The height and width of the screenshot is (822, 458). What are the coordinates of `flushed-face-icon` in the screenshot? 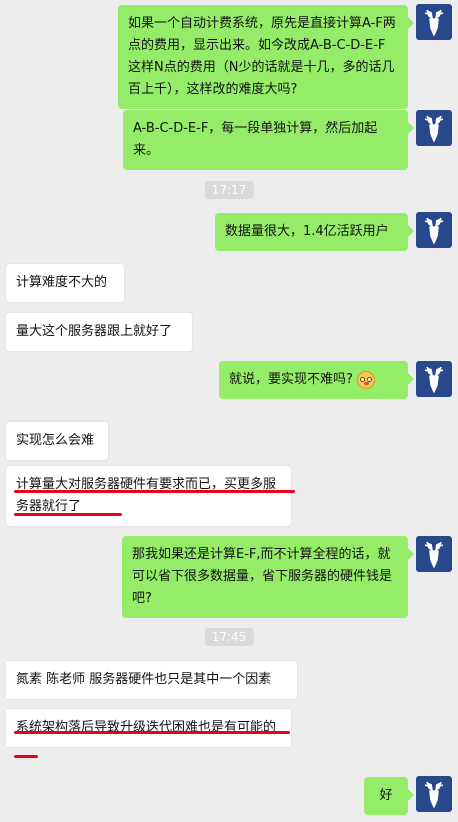 It's located at (365, 379).